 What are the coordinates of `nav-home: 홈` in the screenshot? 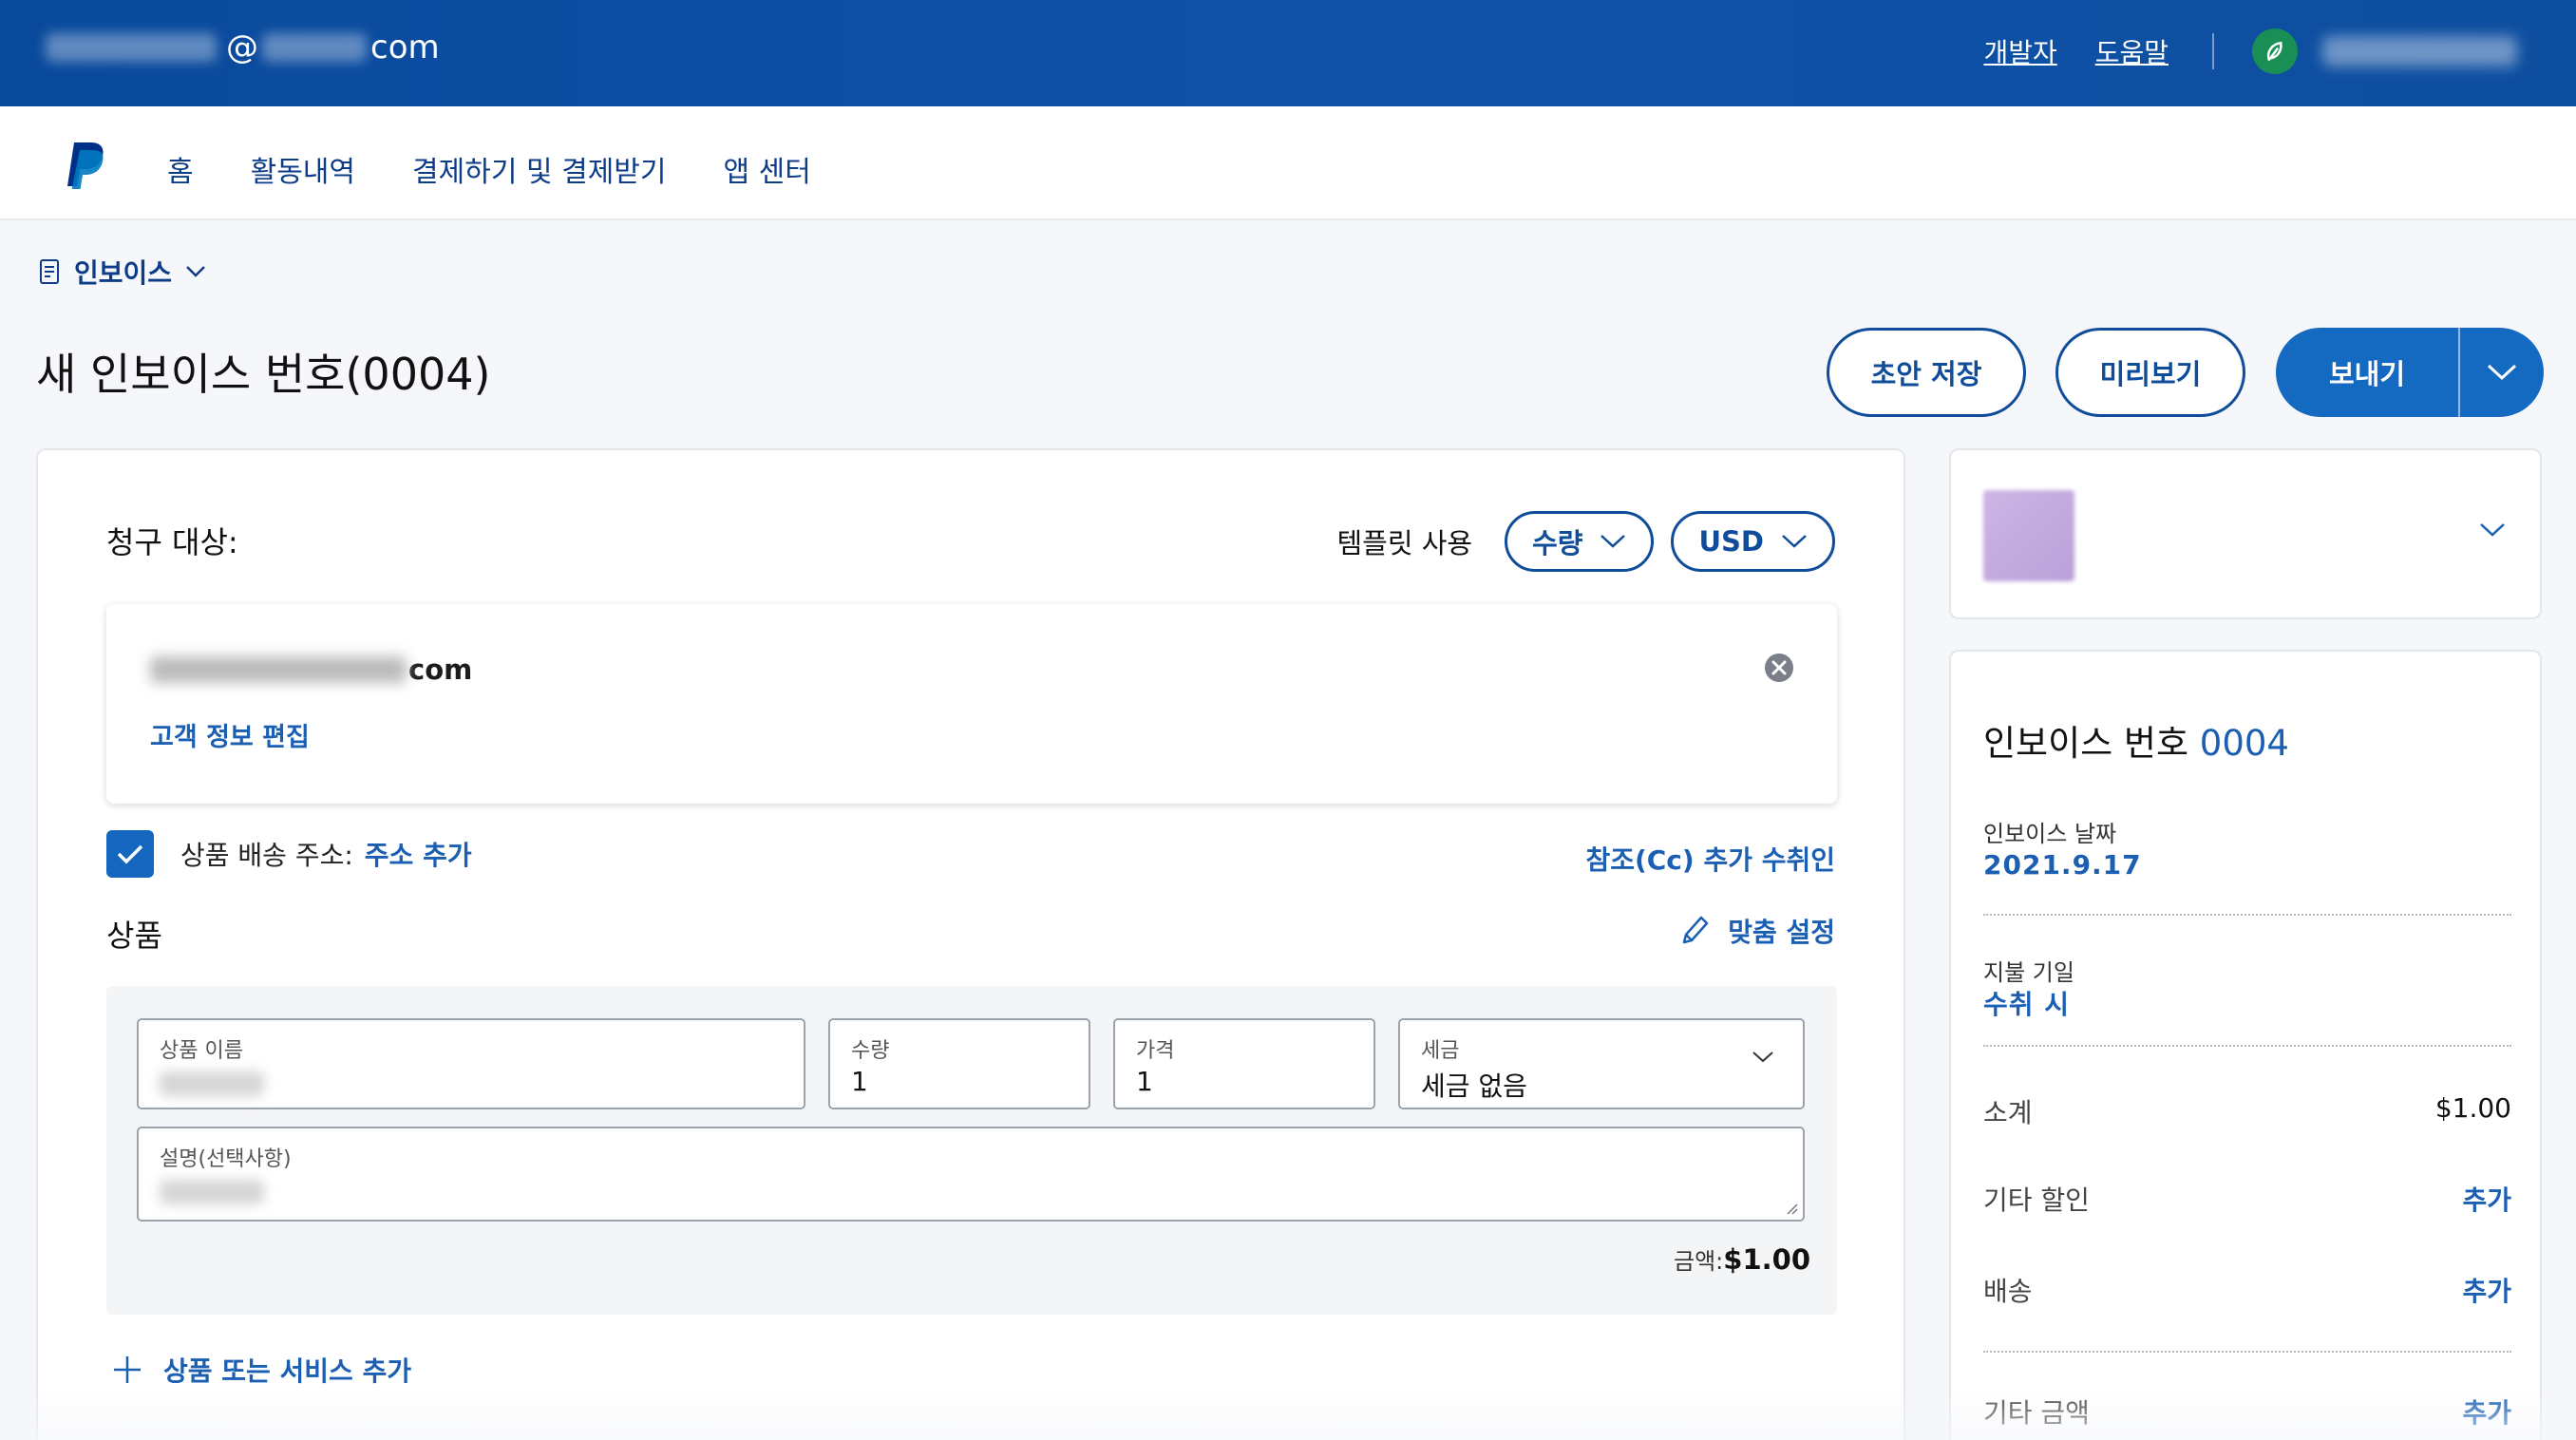 It's located at (180, 169).